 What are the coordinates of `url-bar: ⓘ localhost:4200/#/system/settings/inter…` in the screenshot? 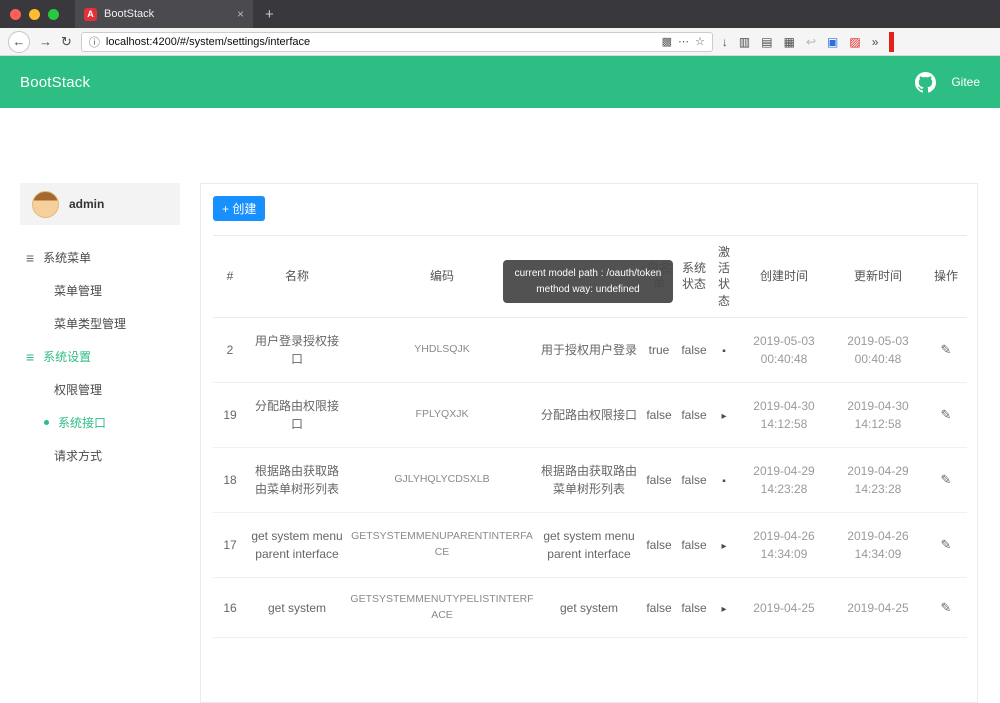 It's located at (396, 41).